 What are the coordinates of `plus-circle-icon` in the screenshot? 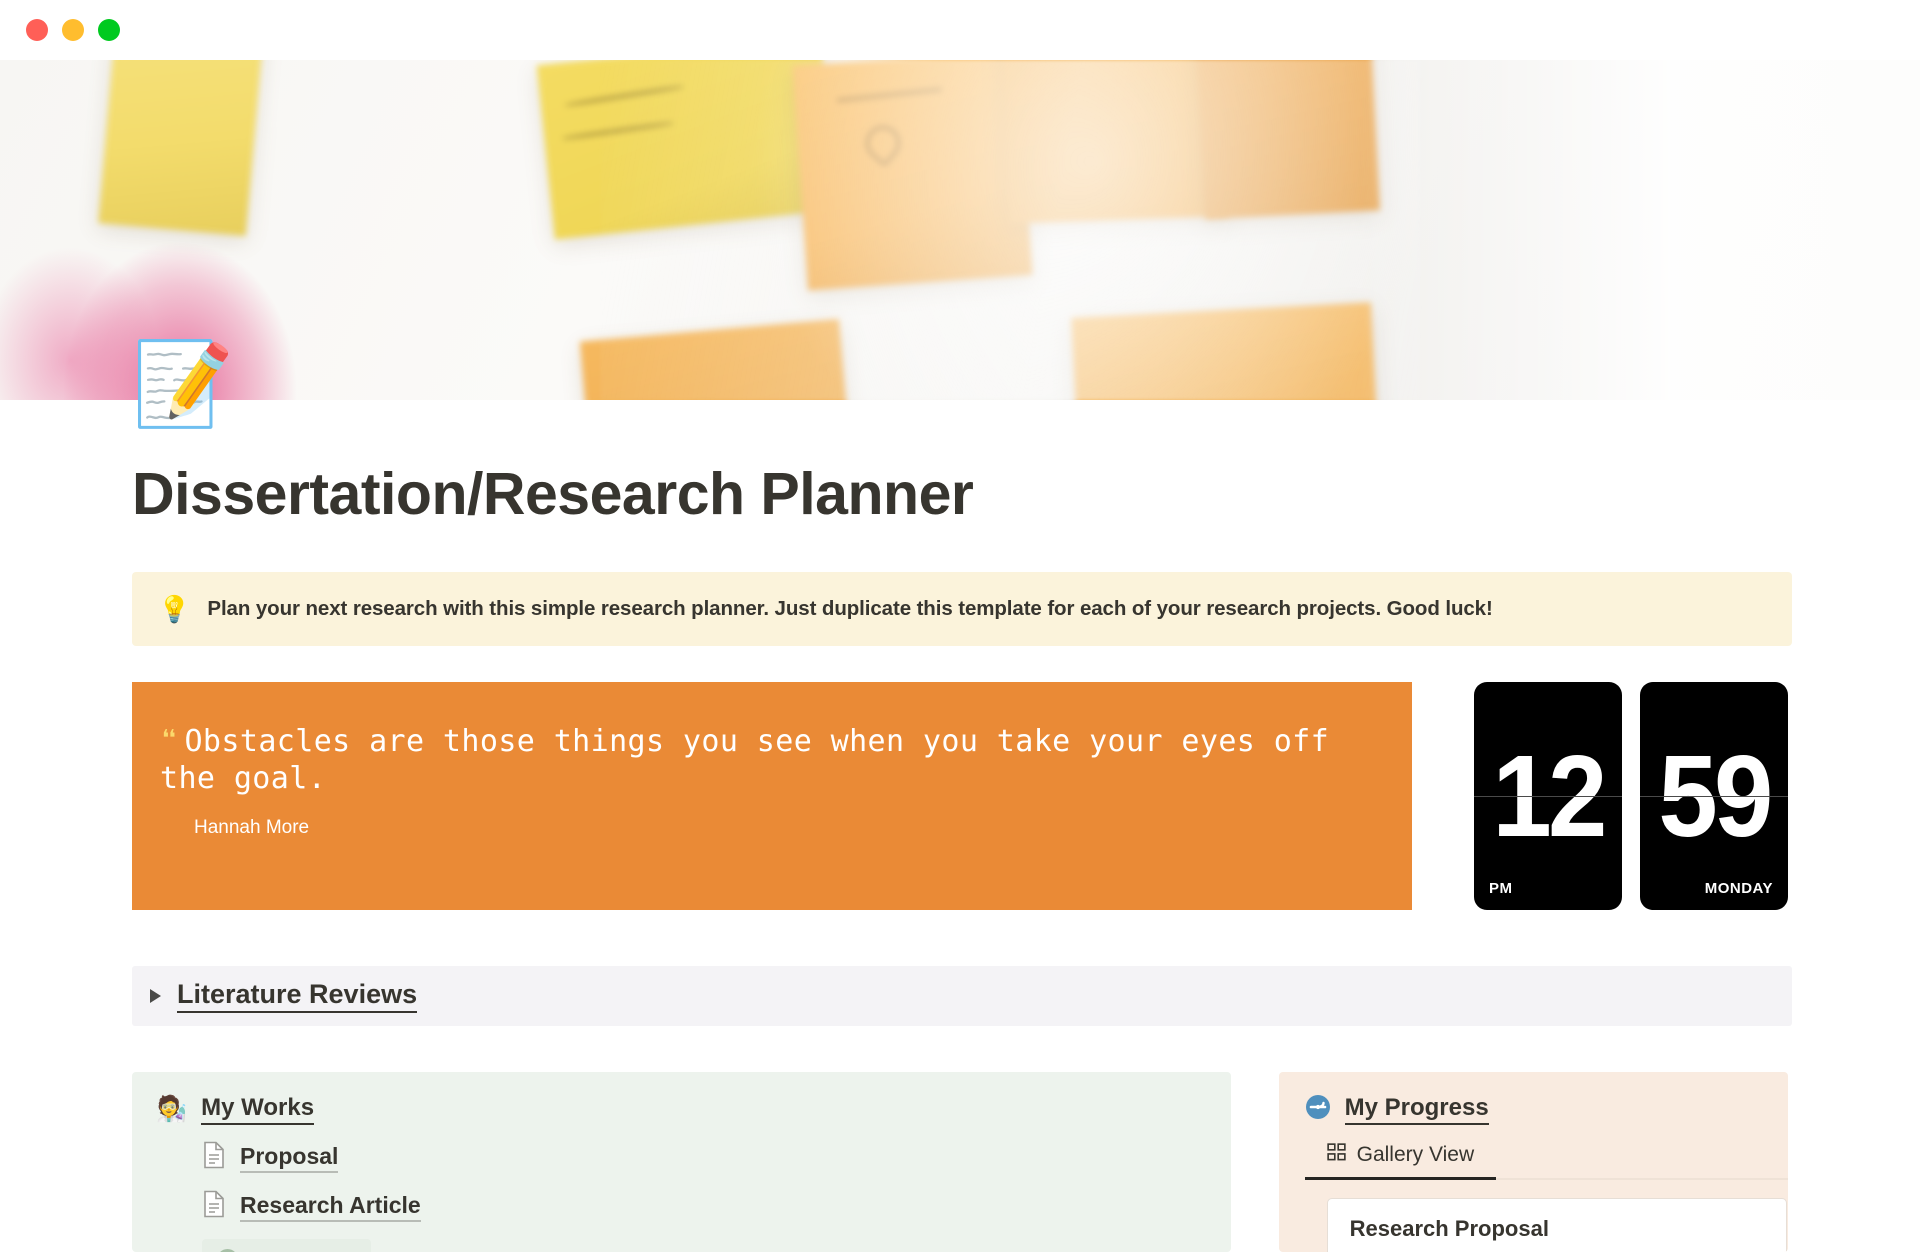 It's located at (227, 1250).